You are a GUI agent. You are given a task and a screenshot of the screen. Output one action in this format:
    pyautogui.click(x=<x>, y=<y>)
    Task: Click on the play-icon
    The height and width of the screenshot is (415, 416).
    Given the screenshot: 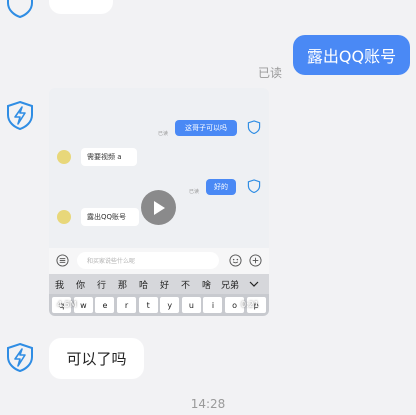 What is the action you would take?
    pyautogui.click(x=159, y=207)
    